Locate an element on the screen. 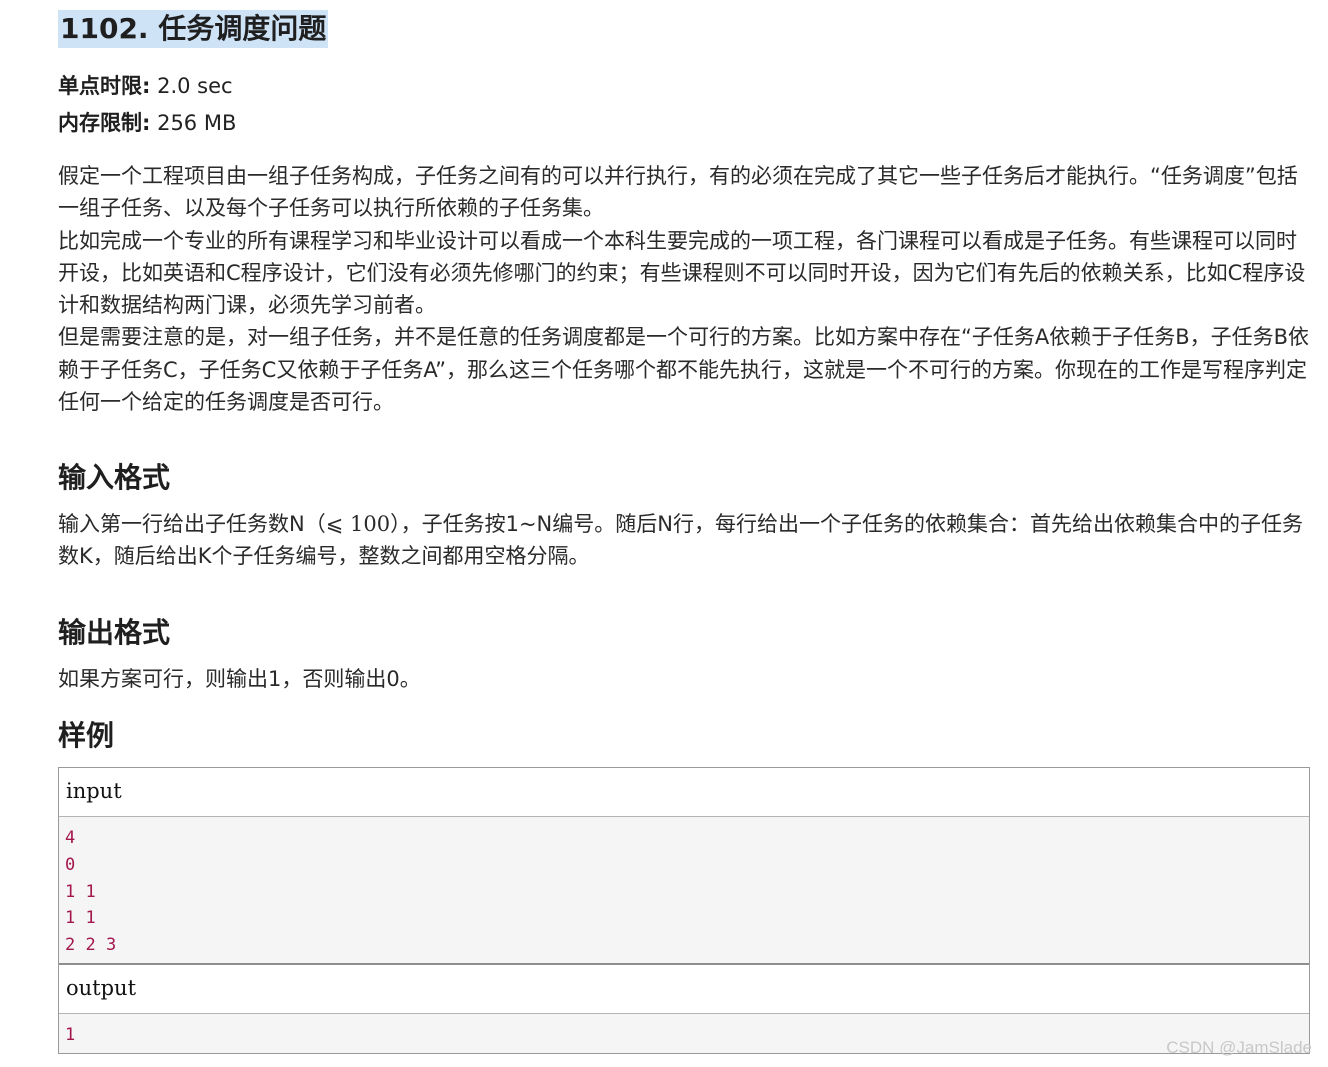 This screenshot has width=1328, height=1067. time-limit-value: 2.0 sec is located at coordinates (191, 86).